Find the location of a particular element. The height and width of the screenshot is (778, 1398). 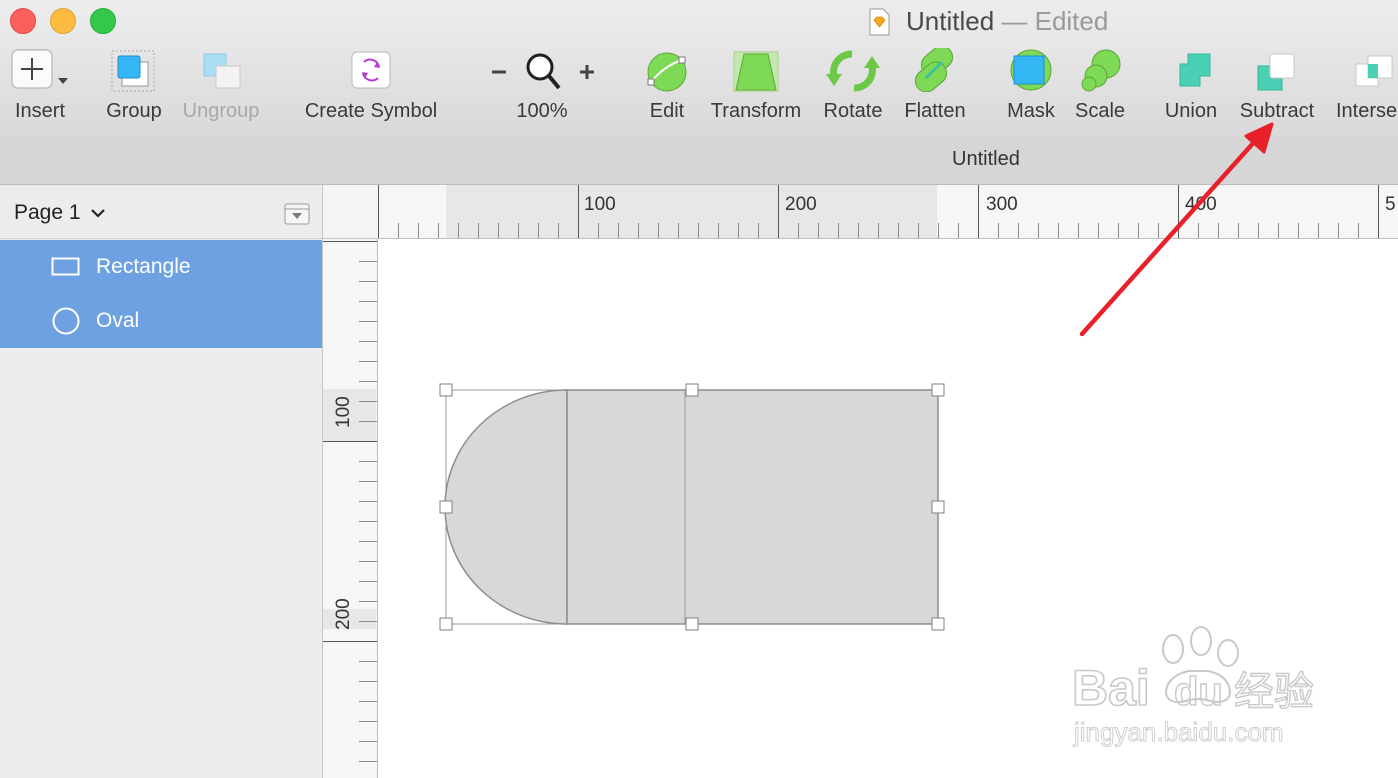

union-button: Union is located at coordinates (1191, 85).